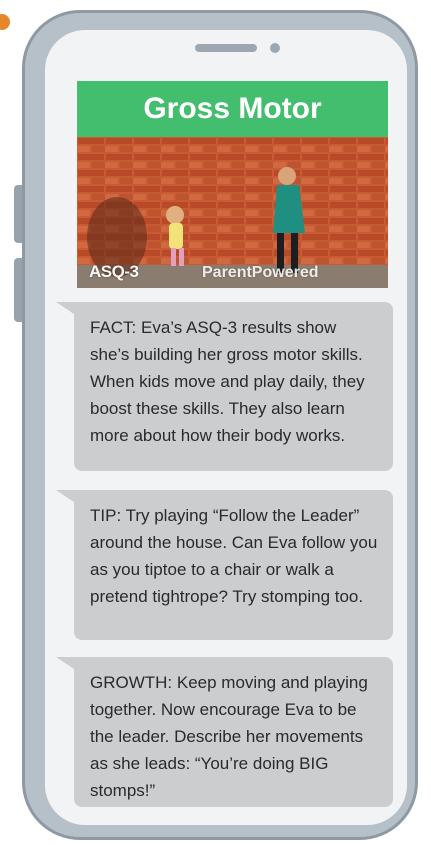 Image resolution: width=431 pixels, height=846 pixels. What do you see at coordinates (260, 272) in the screenshot?
I see `parentpowered-logo: ParentPowered` at bounding box center [260, 272].